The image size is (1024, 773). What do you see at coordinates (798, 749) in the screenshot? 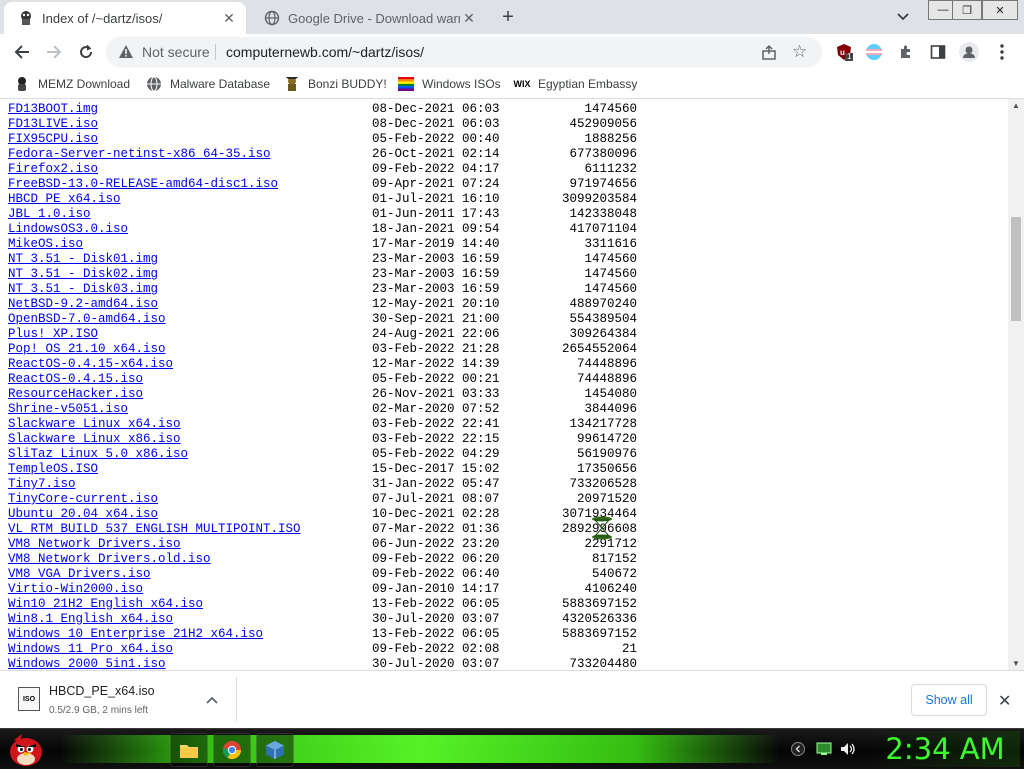
I see `show-hidden-icons-icon` at bounding box center [798, 749].